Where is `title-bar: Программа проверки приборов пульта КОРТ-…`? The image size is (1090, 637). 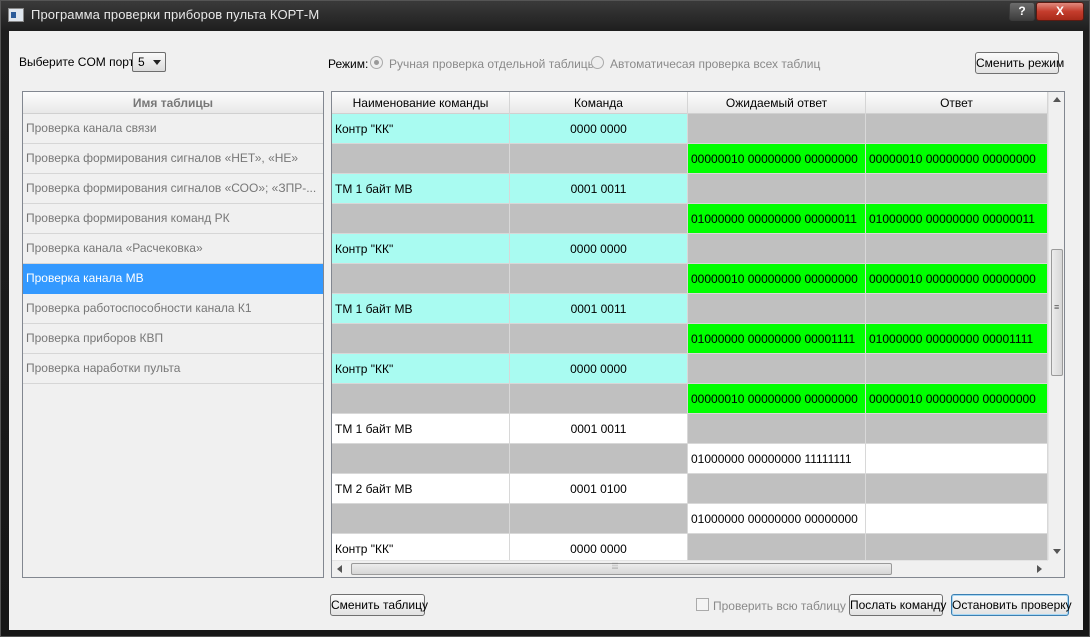 title-bar: Программа проверки приборов пульта КОРТ-… is located at coordinates (545, 15).